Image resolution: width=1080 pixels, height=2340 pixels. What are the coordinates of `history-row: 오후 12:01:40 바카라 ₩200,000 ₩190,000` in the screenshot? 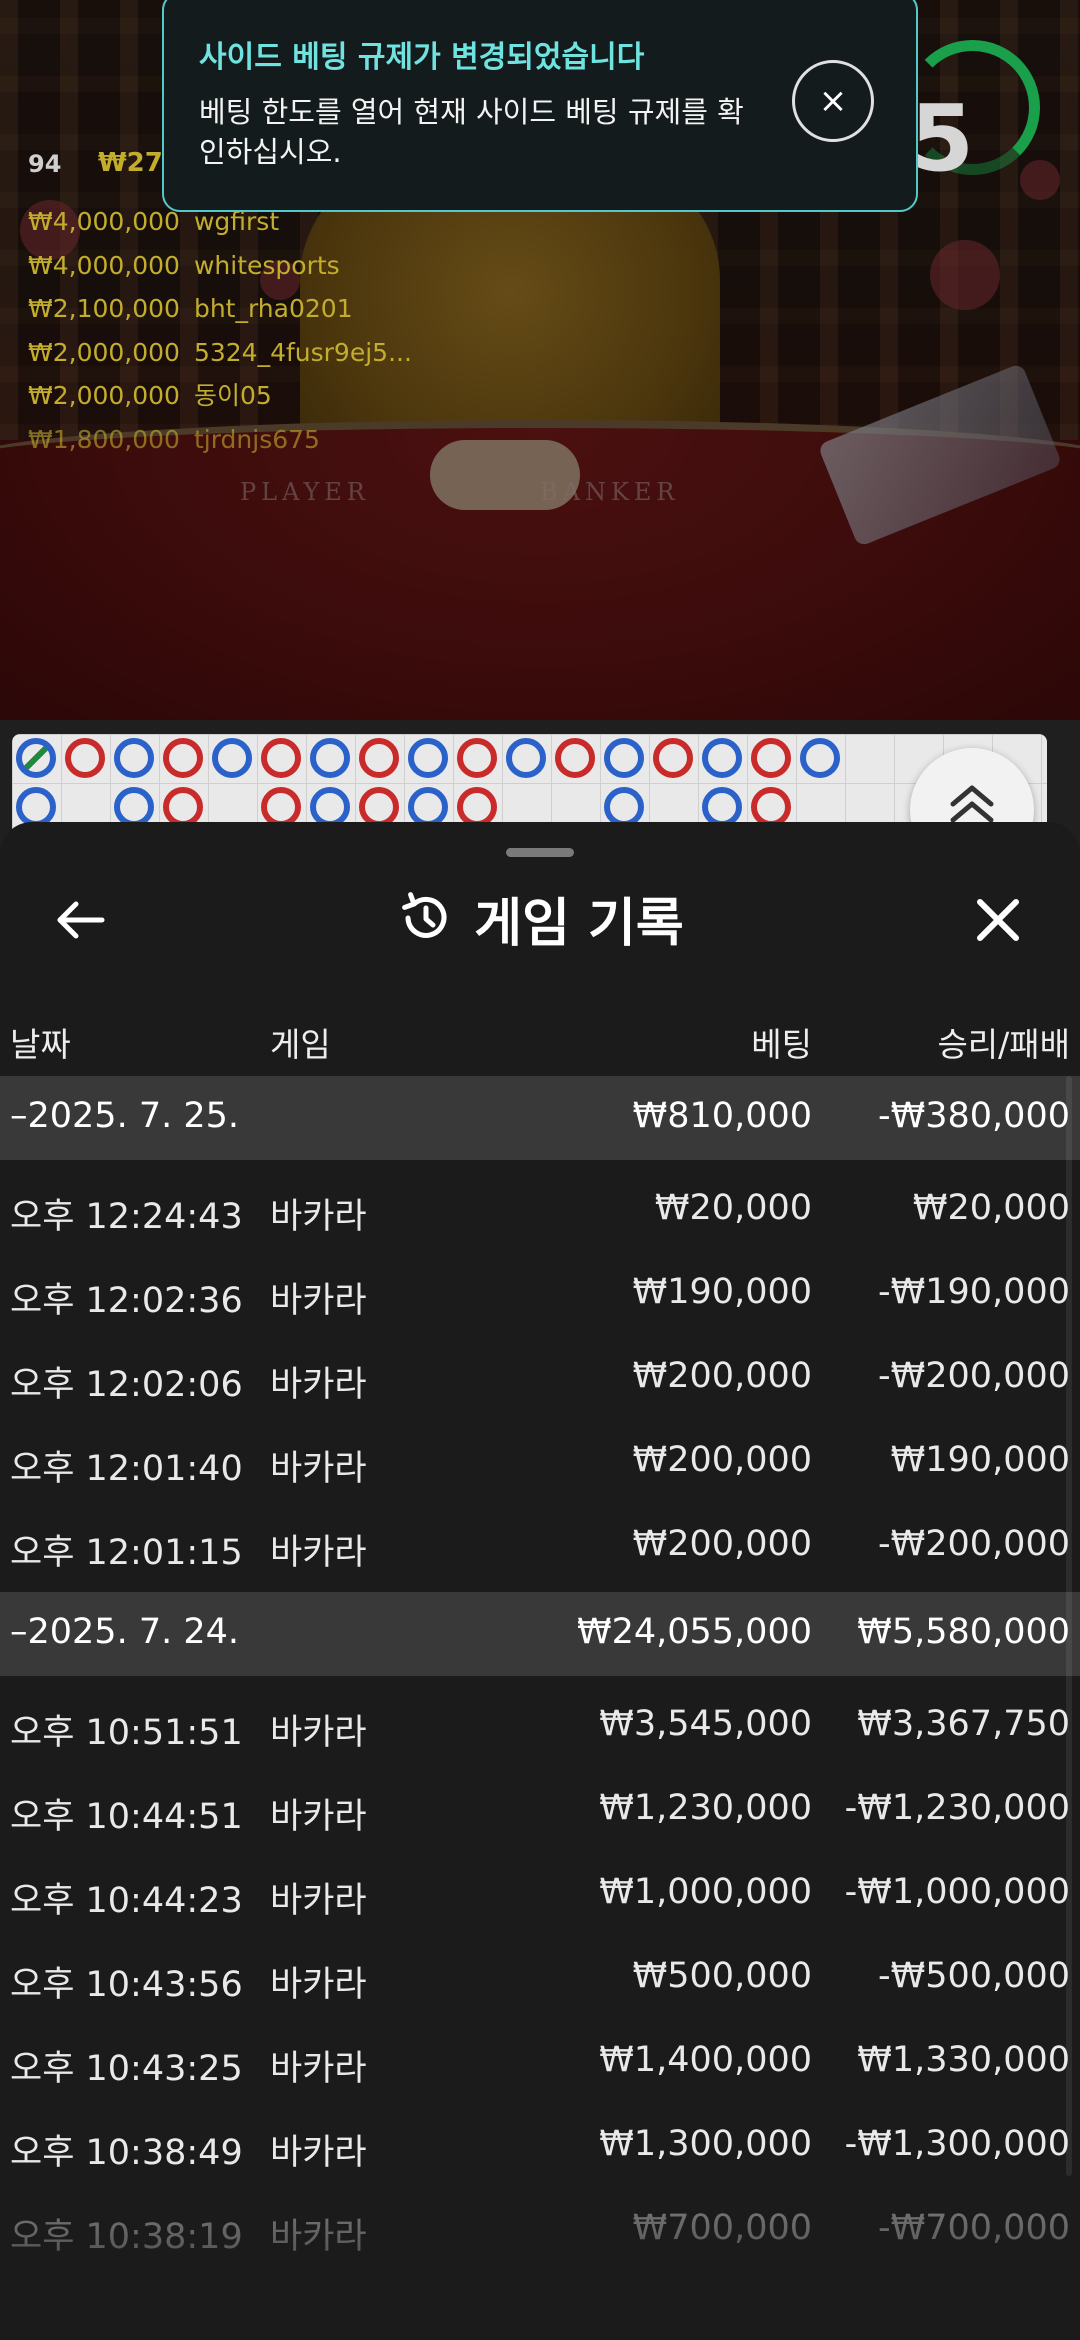 It's located at (540, 1462).